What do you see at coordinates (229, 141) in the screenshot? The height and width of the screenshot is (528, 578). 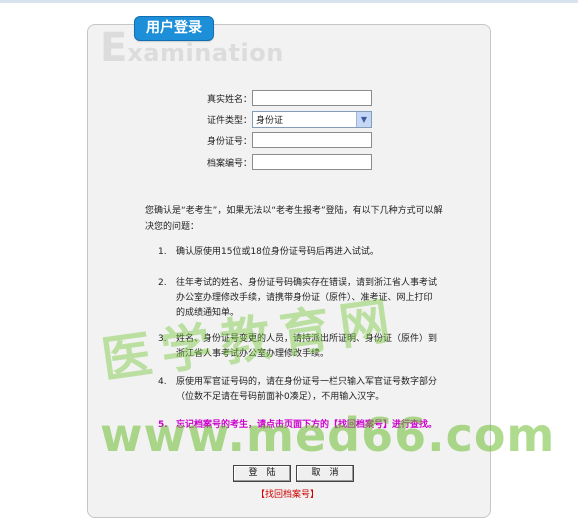 I see `id-label: 身份证号：` at bounding box center [229, 141].